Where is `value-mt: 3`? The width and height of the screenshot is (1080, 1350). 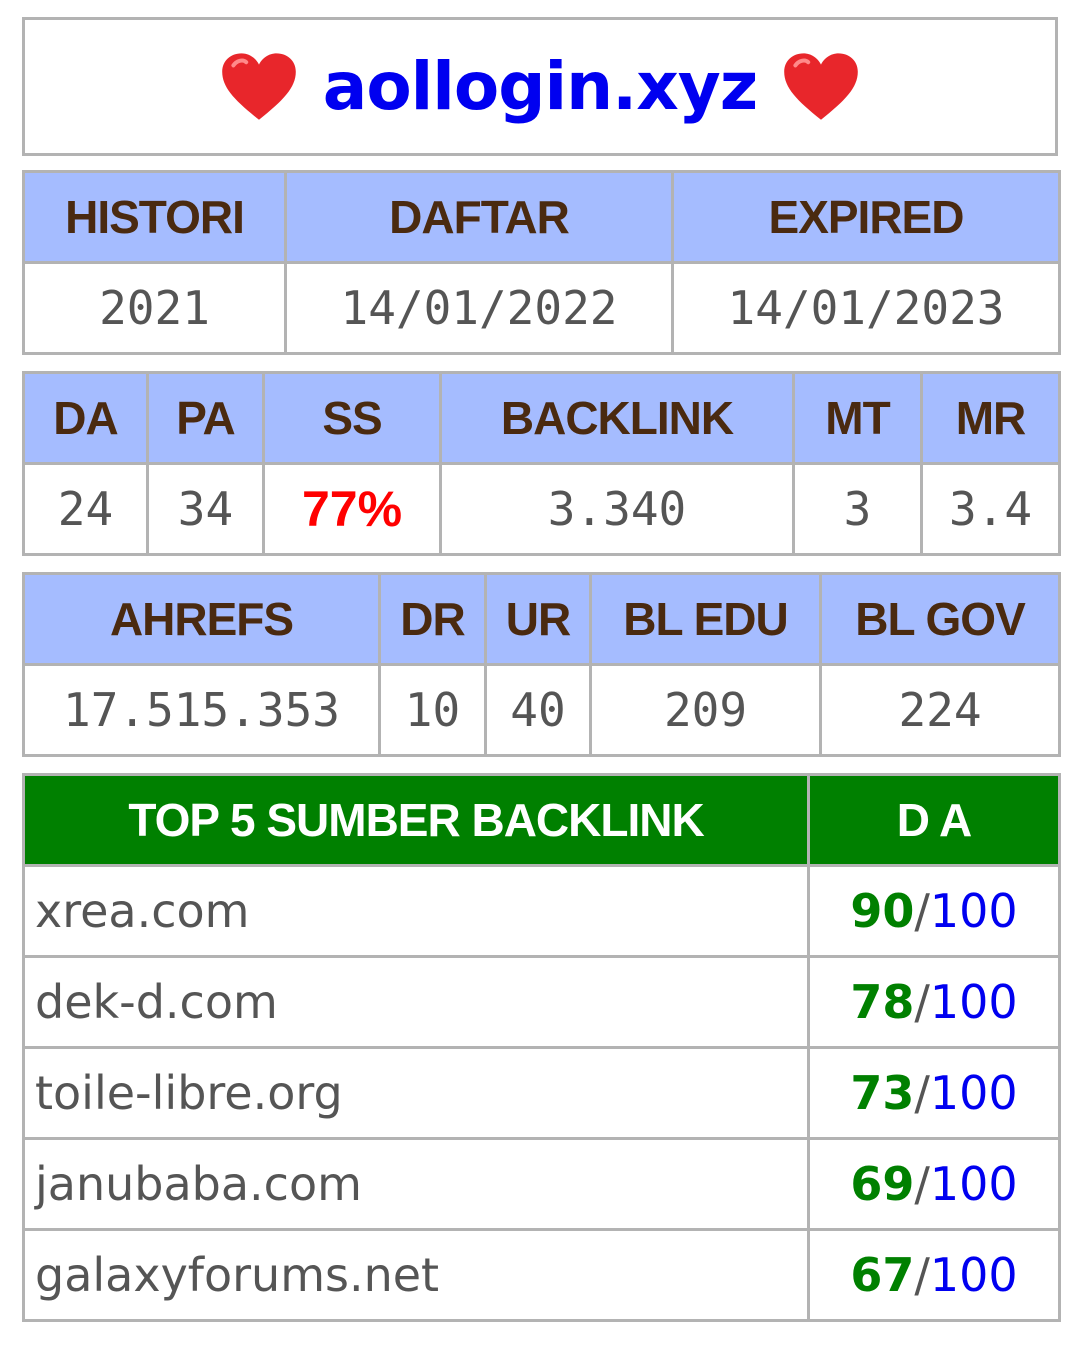 value-mt: 3 is located at coordinates (857, 509).